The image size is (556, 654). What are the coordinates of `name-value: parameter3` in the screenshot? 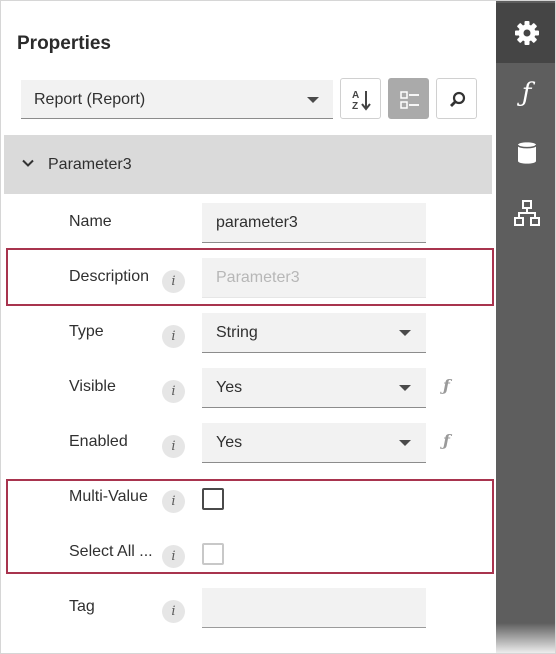 It's located at (257, 222).